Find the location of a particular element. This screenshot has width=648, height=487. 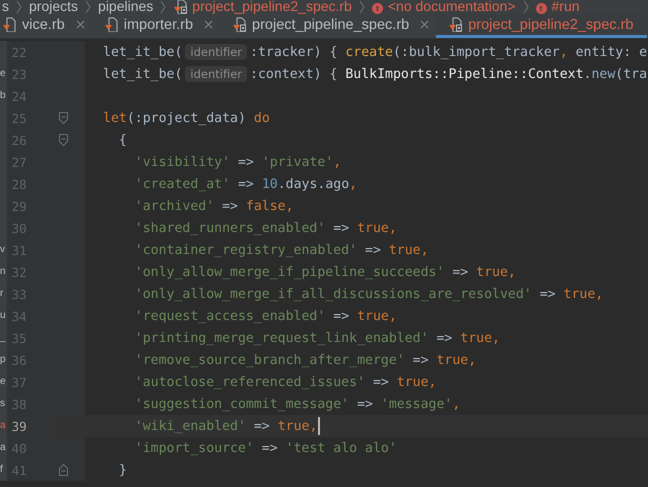

code-text: 'import_source' => 'test alo alo' is located at coordinates (265, 448).